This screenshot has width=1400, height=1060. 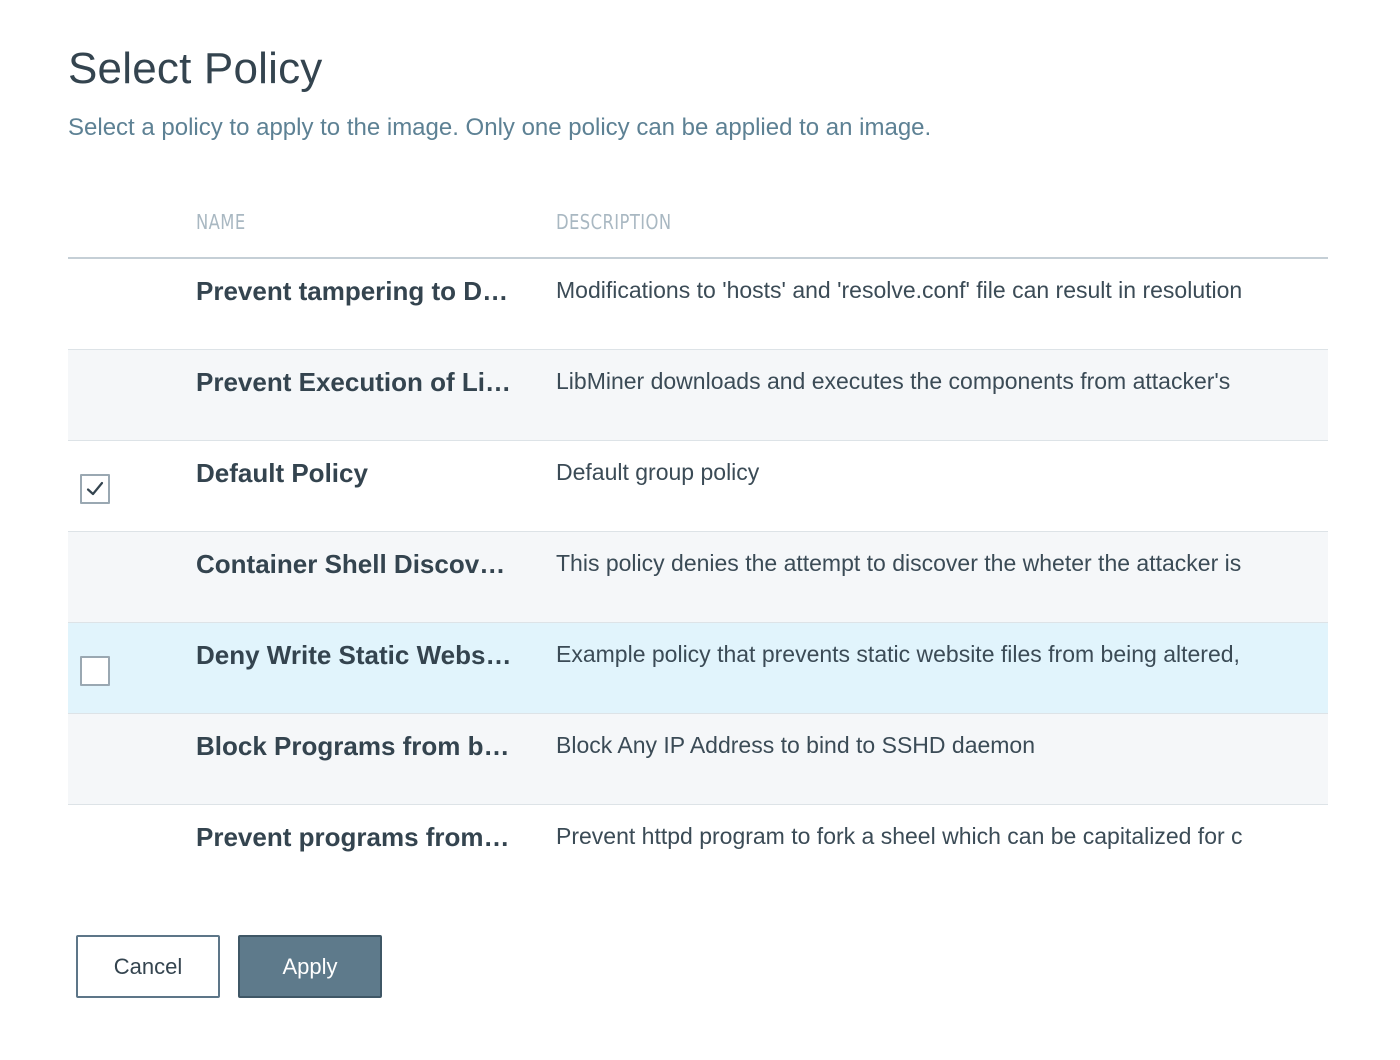 I want to click on row-checkbox-checked, so click(x=95, y=489).